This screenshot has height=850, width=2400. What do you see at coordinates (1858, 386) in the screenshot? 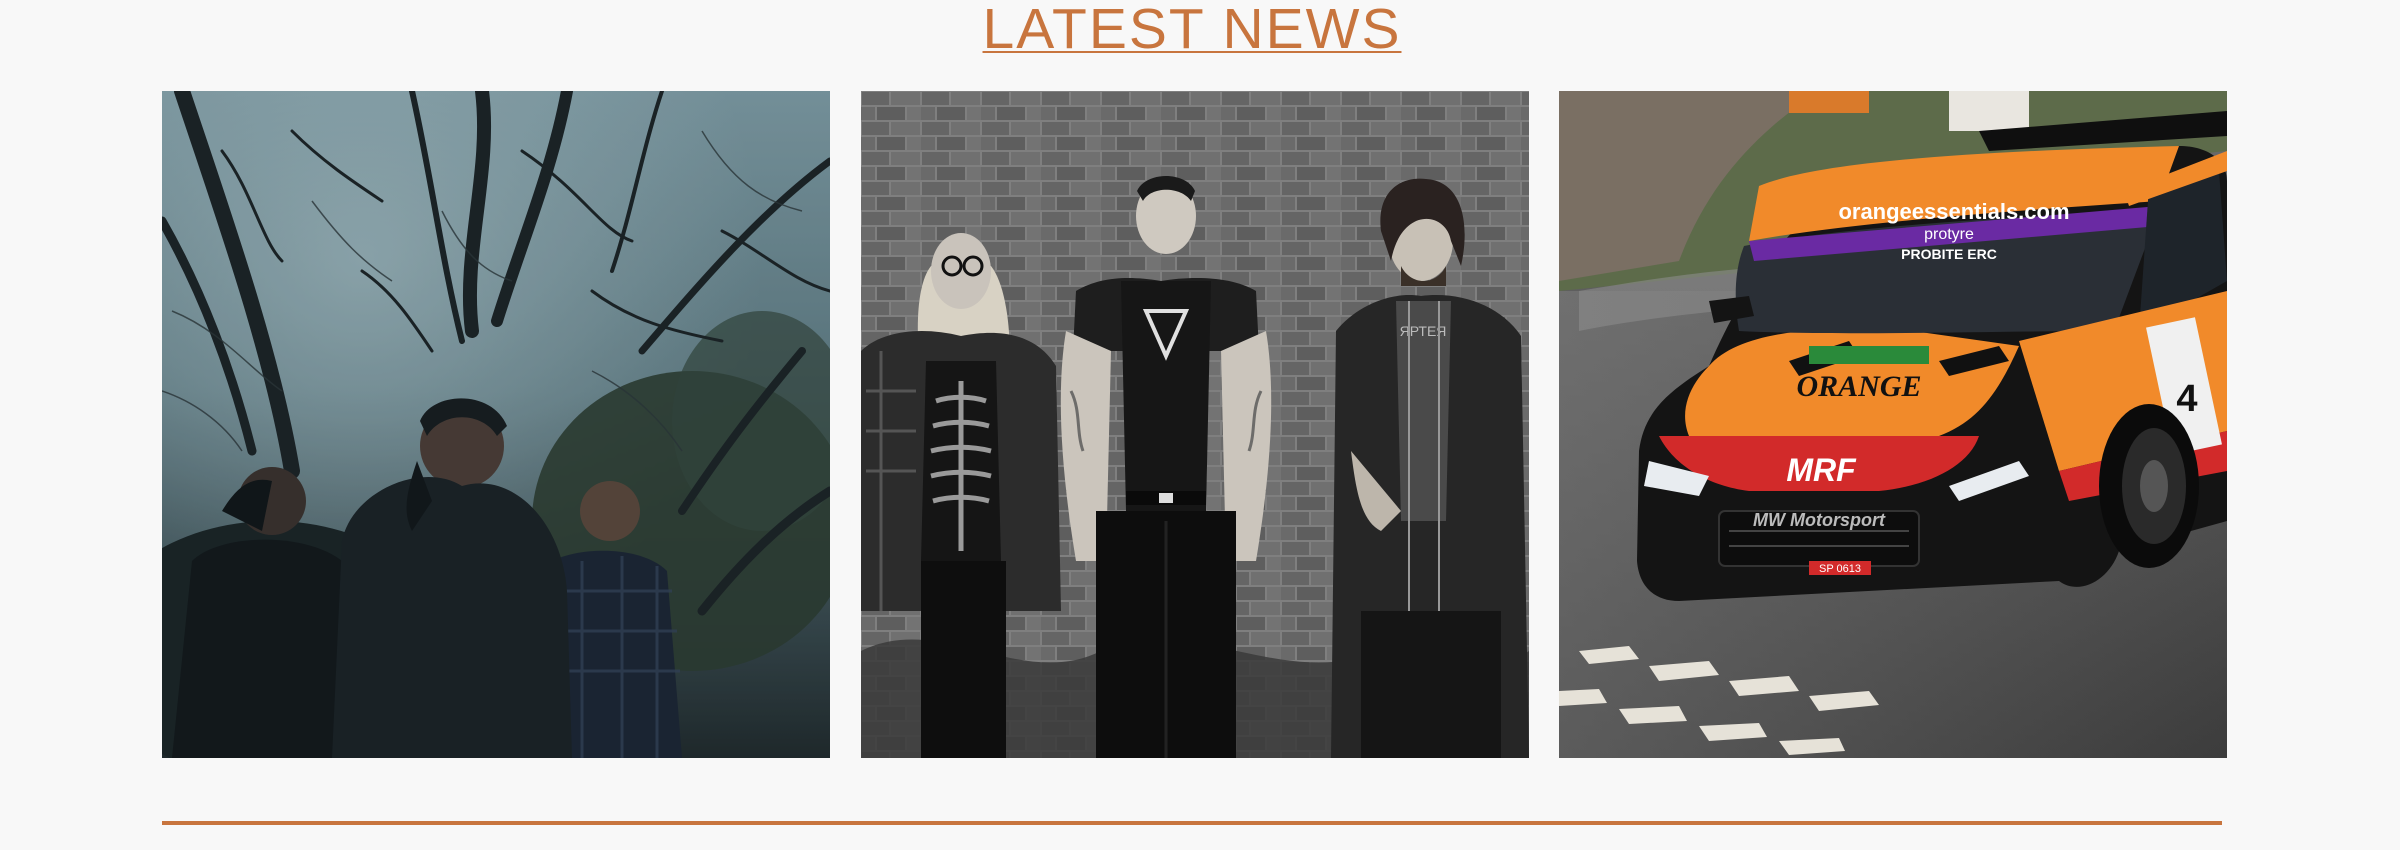
I see `car-hood-logo: ORANGE` at bounding box center [1858, 386].